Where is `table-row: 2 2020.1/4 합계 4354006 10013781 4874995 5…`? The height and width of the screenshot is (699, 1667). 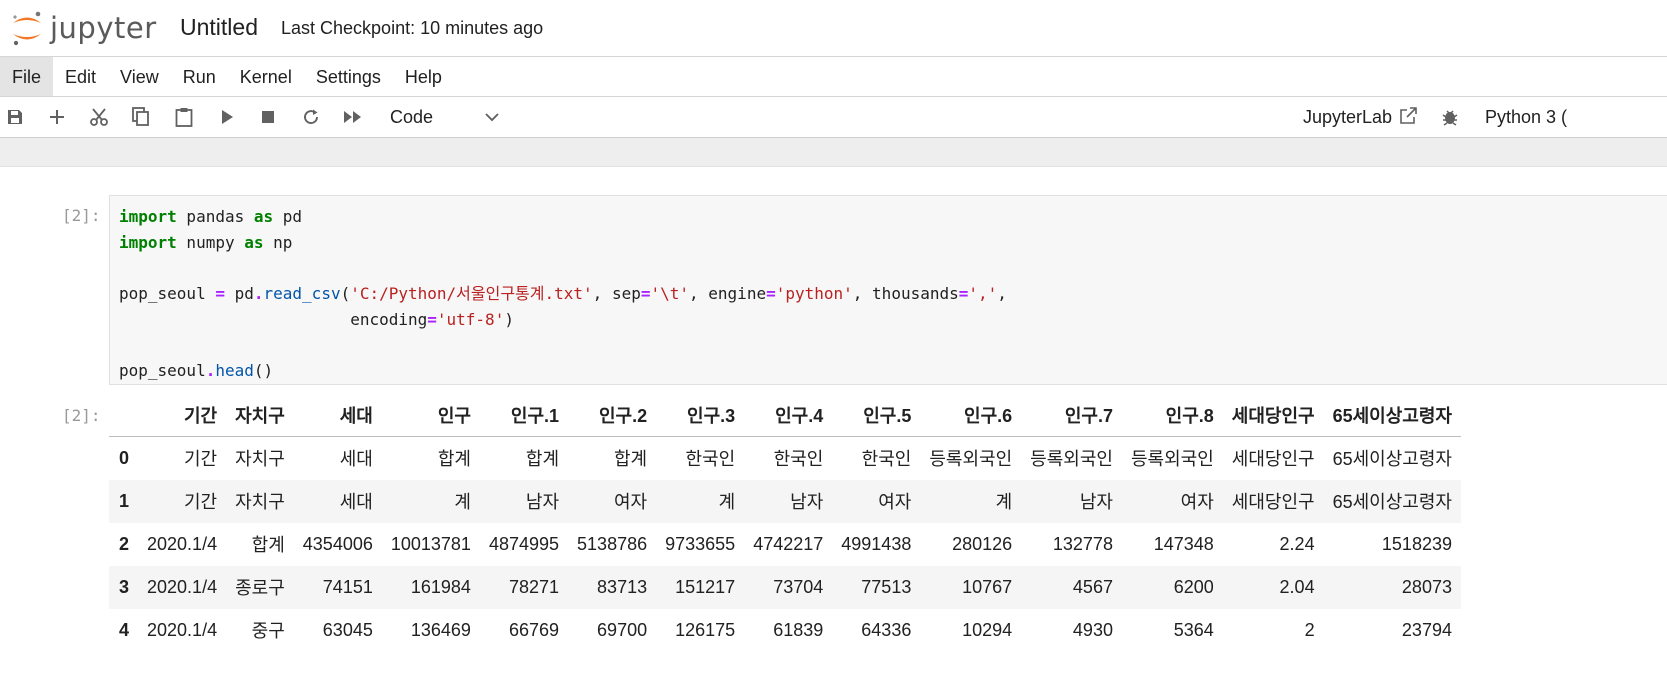
table-row: 2 2020.1/4 합계 4354006 10013781 4874995 5… is located at coordinates (785, 544).